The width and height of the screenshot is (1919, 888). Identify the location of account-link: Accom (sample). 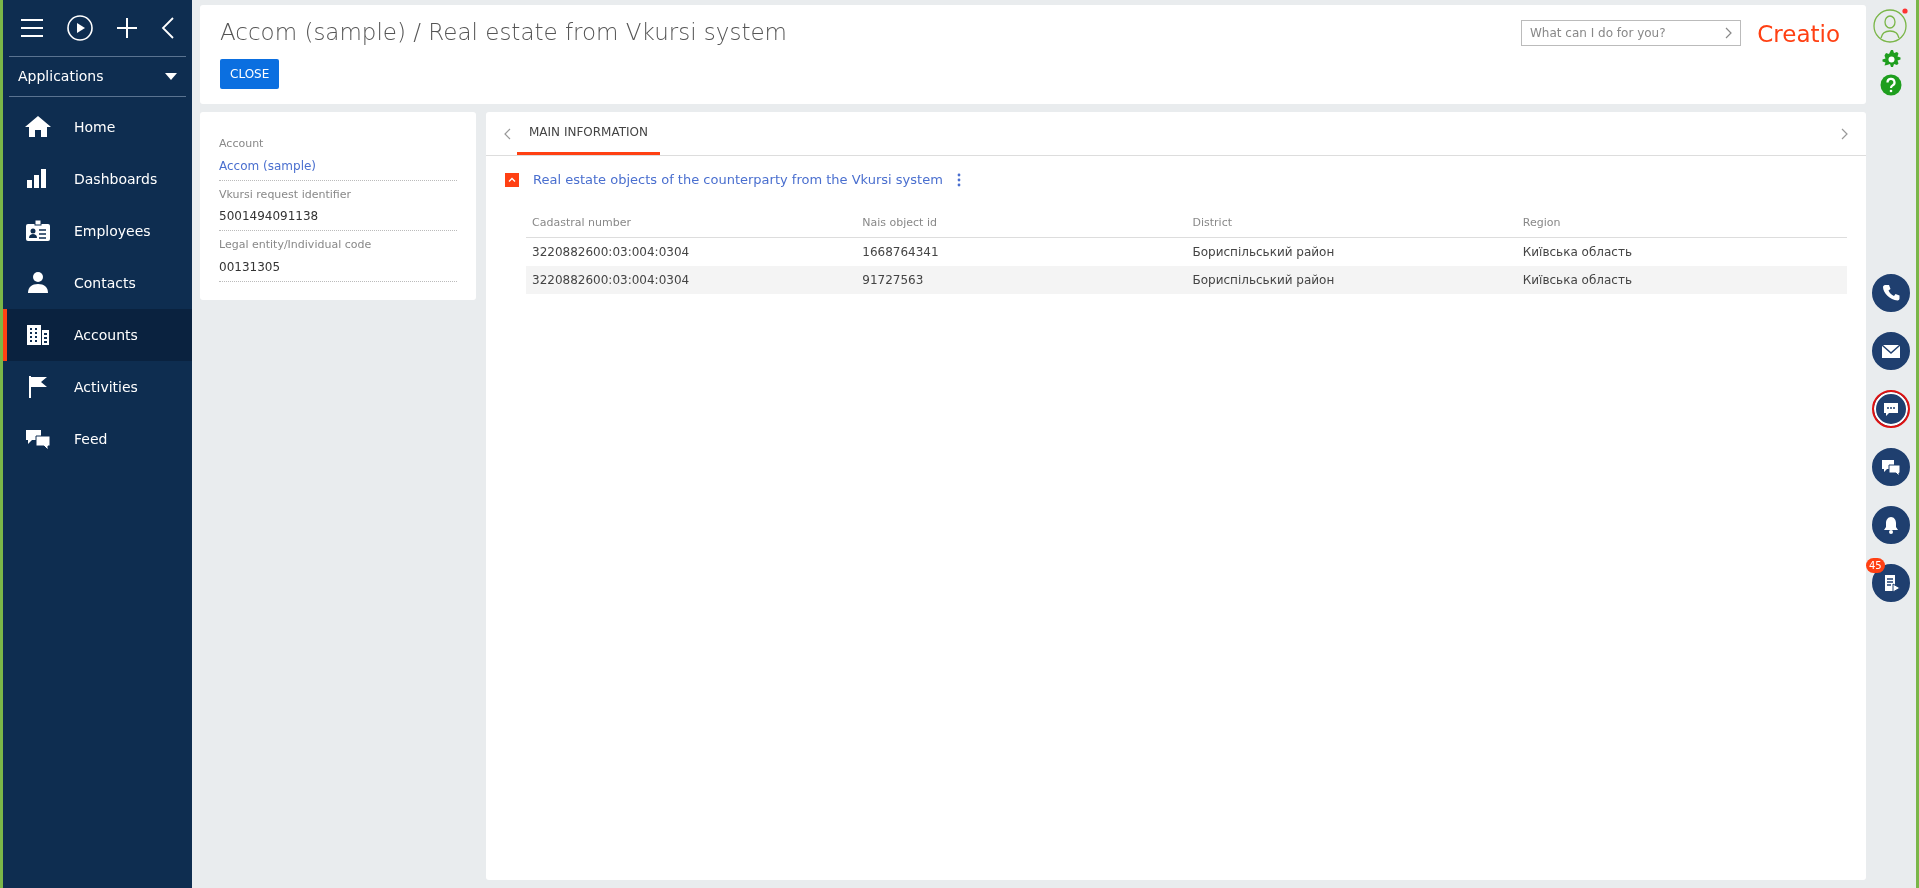
(338, 166).